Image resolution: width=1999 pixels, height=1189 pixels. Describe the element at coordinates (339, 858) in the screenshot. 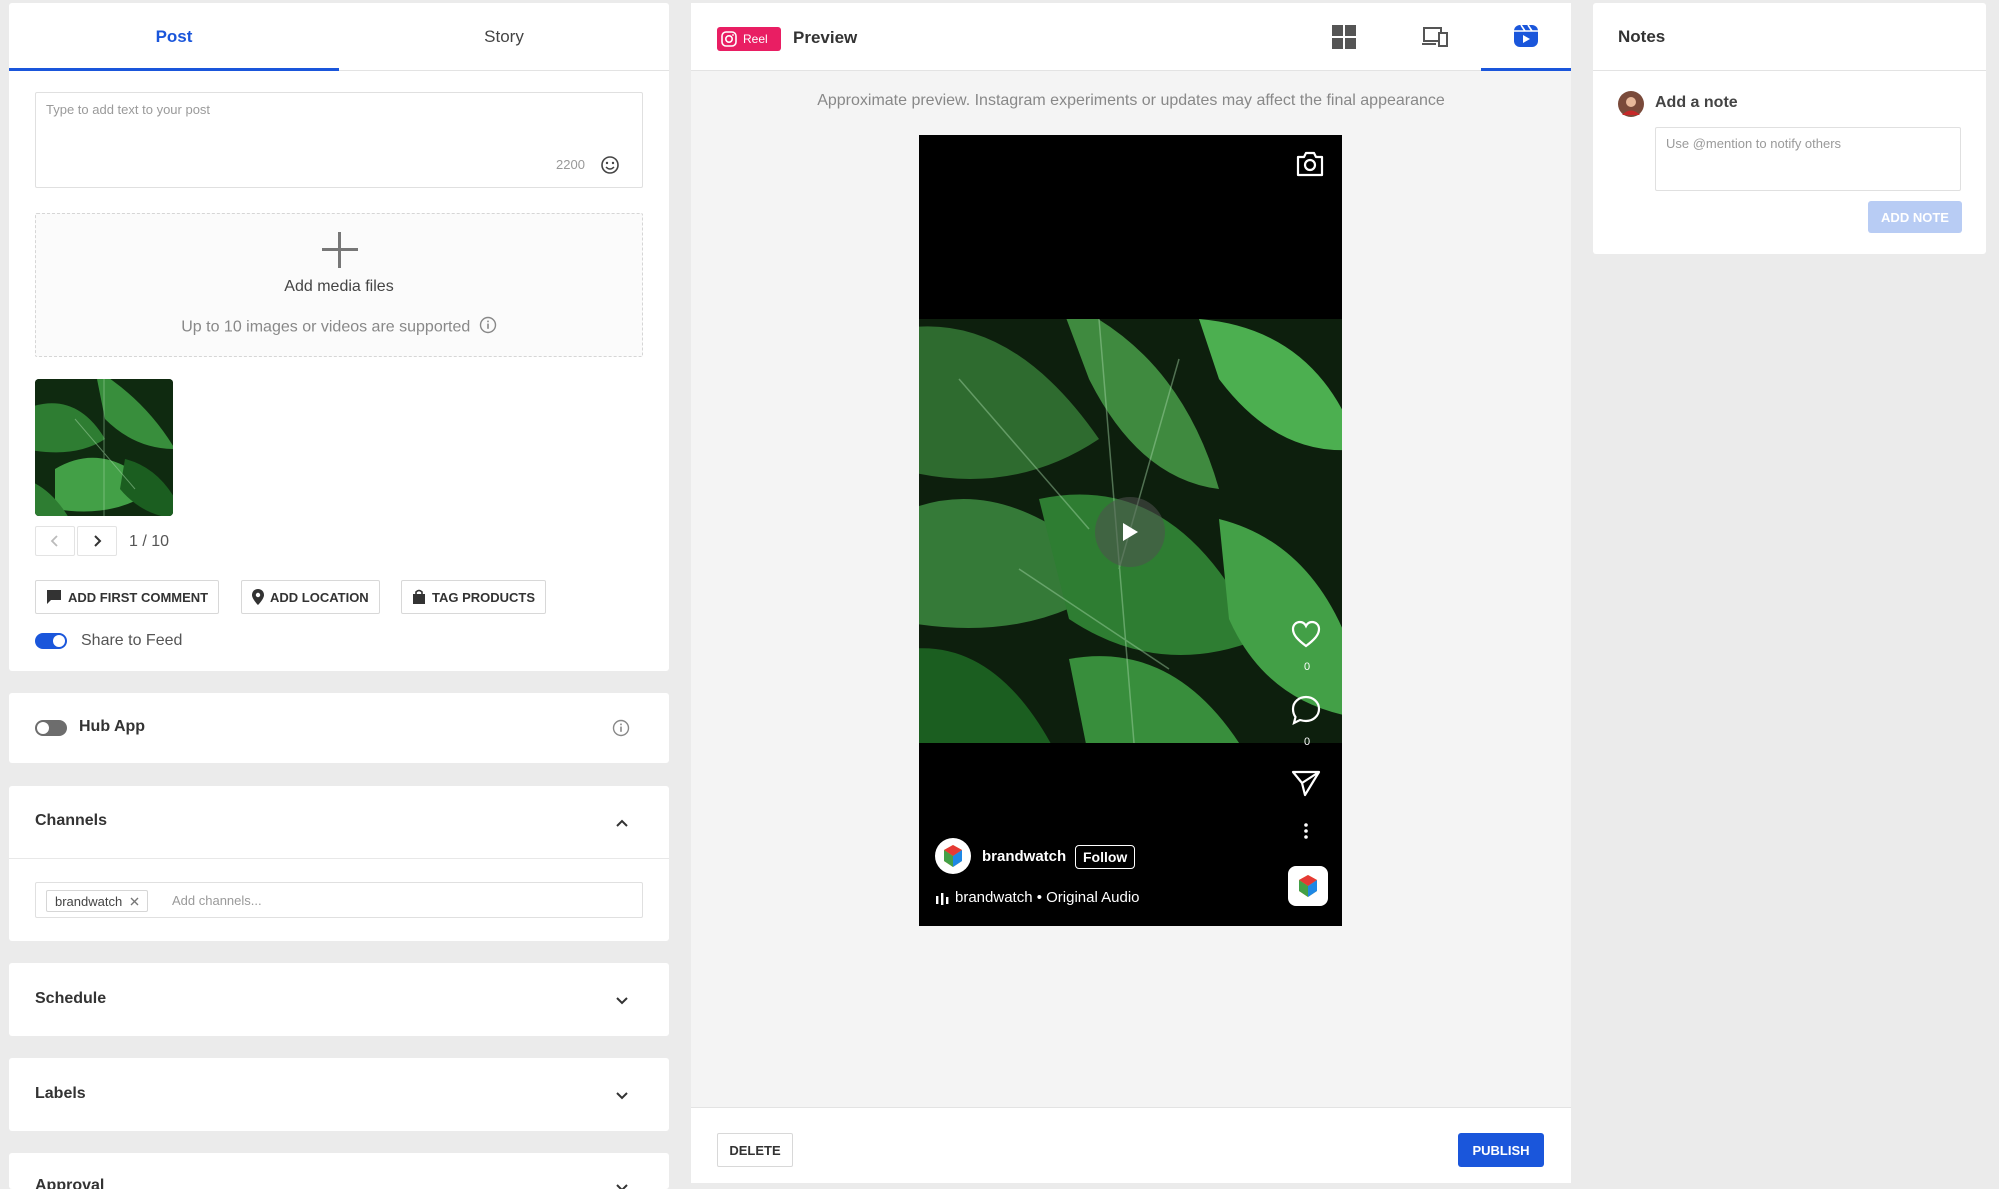

I see `channels-divider` at that location.